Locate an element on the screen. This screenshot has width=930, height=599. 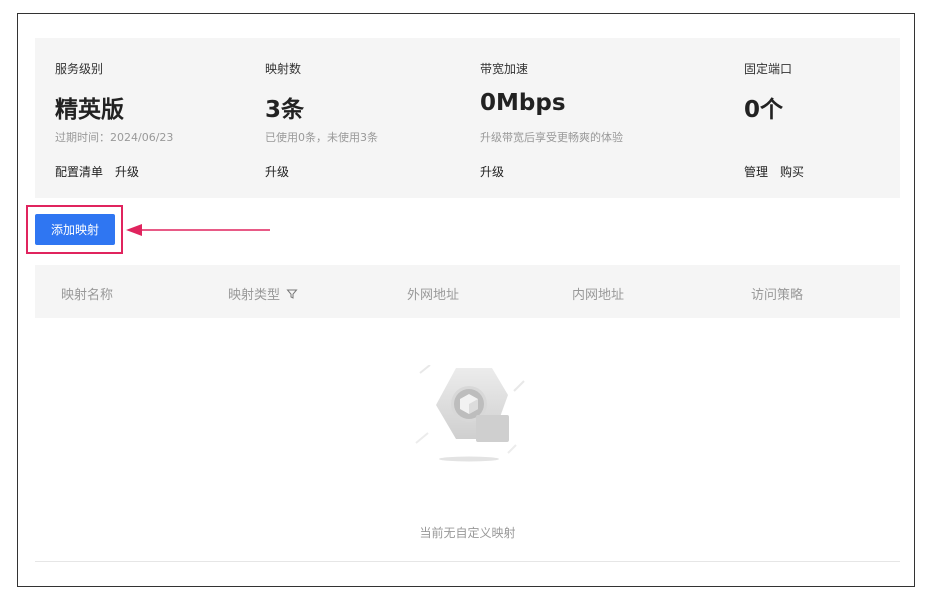
column-header-private-address: 内网地址 is located at coordinates (598, 295).